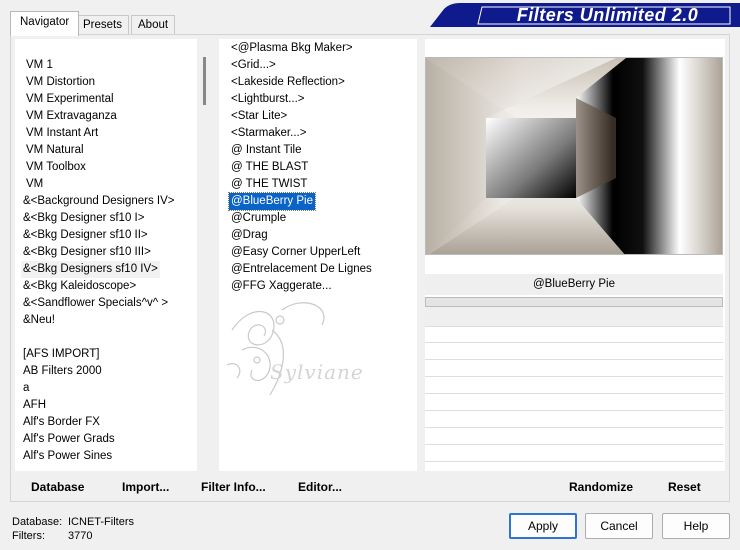 The height and width of the screenshot is (550, 740). I want to click on preview-render, so click(574, 156).